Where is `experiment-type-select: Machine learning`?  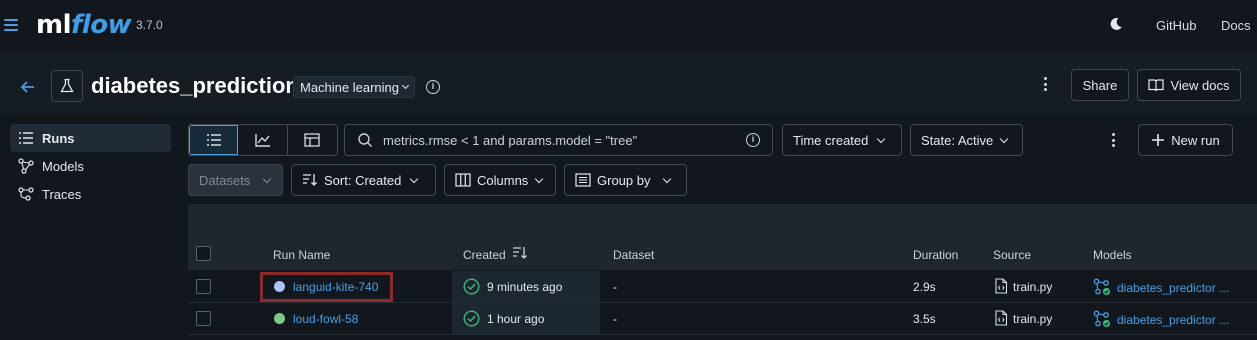 experiment-type-select: Machine learning is located at coordinates (354, 87).